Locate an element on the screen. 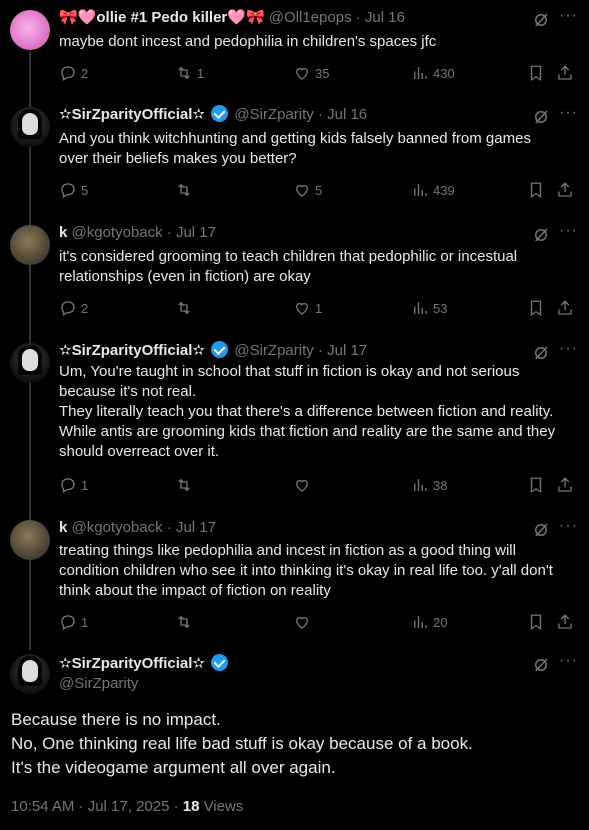 This screenshot has height=830, width=589. post-meta: 10:54 AM · Jul 17, 2025 · 18 Views is located at coordinates (127, 807).